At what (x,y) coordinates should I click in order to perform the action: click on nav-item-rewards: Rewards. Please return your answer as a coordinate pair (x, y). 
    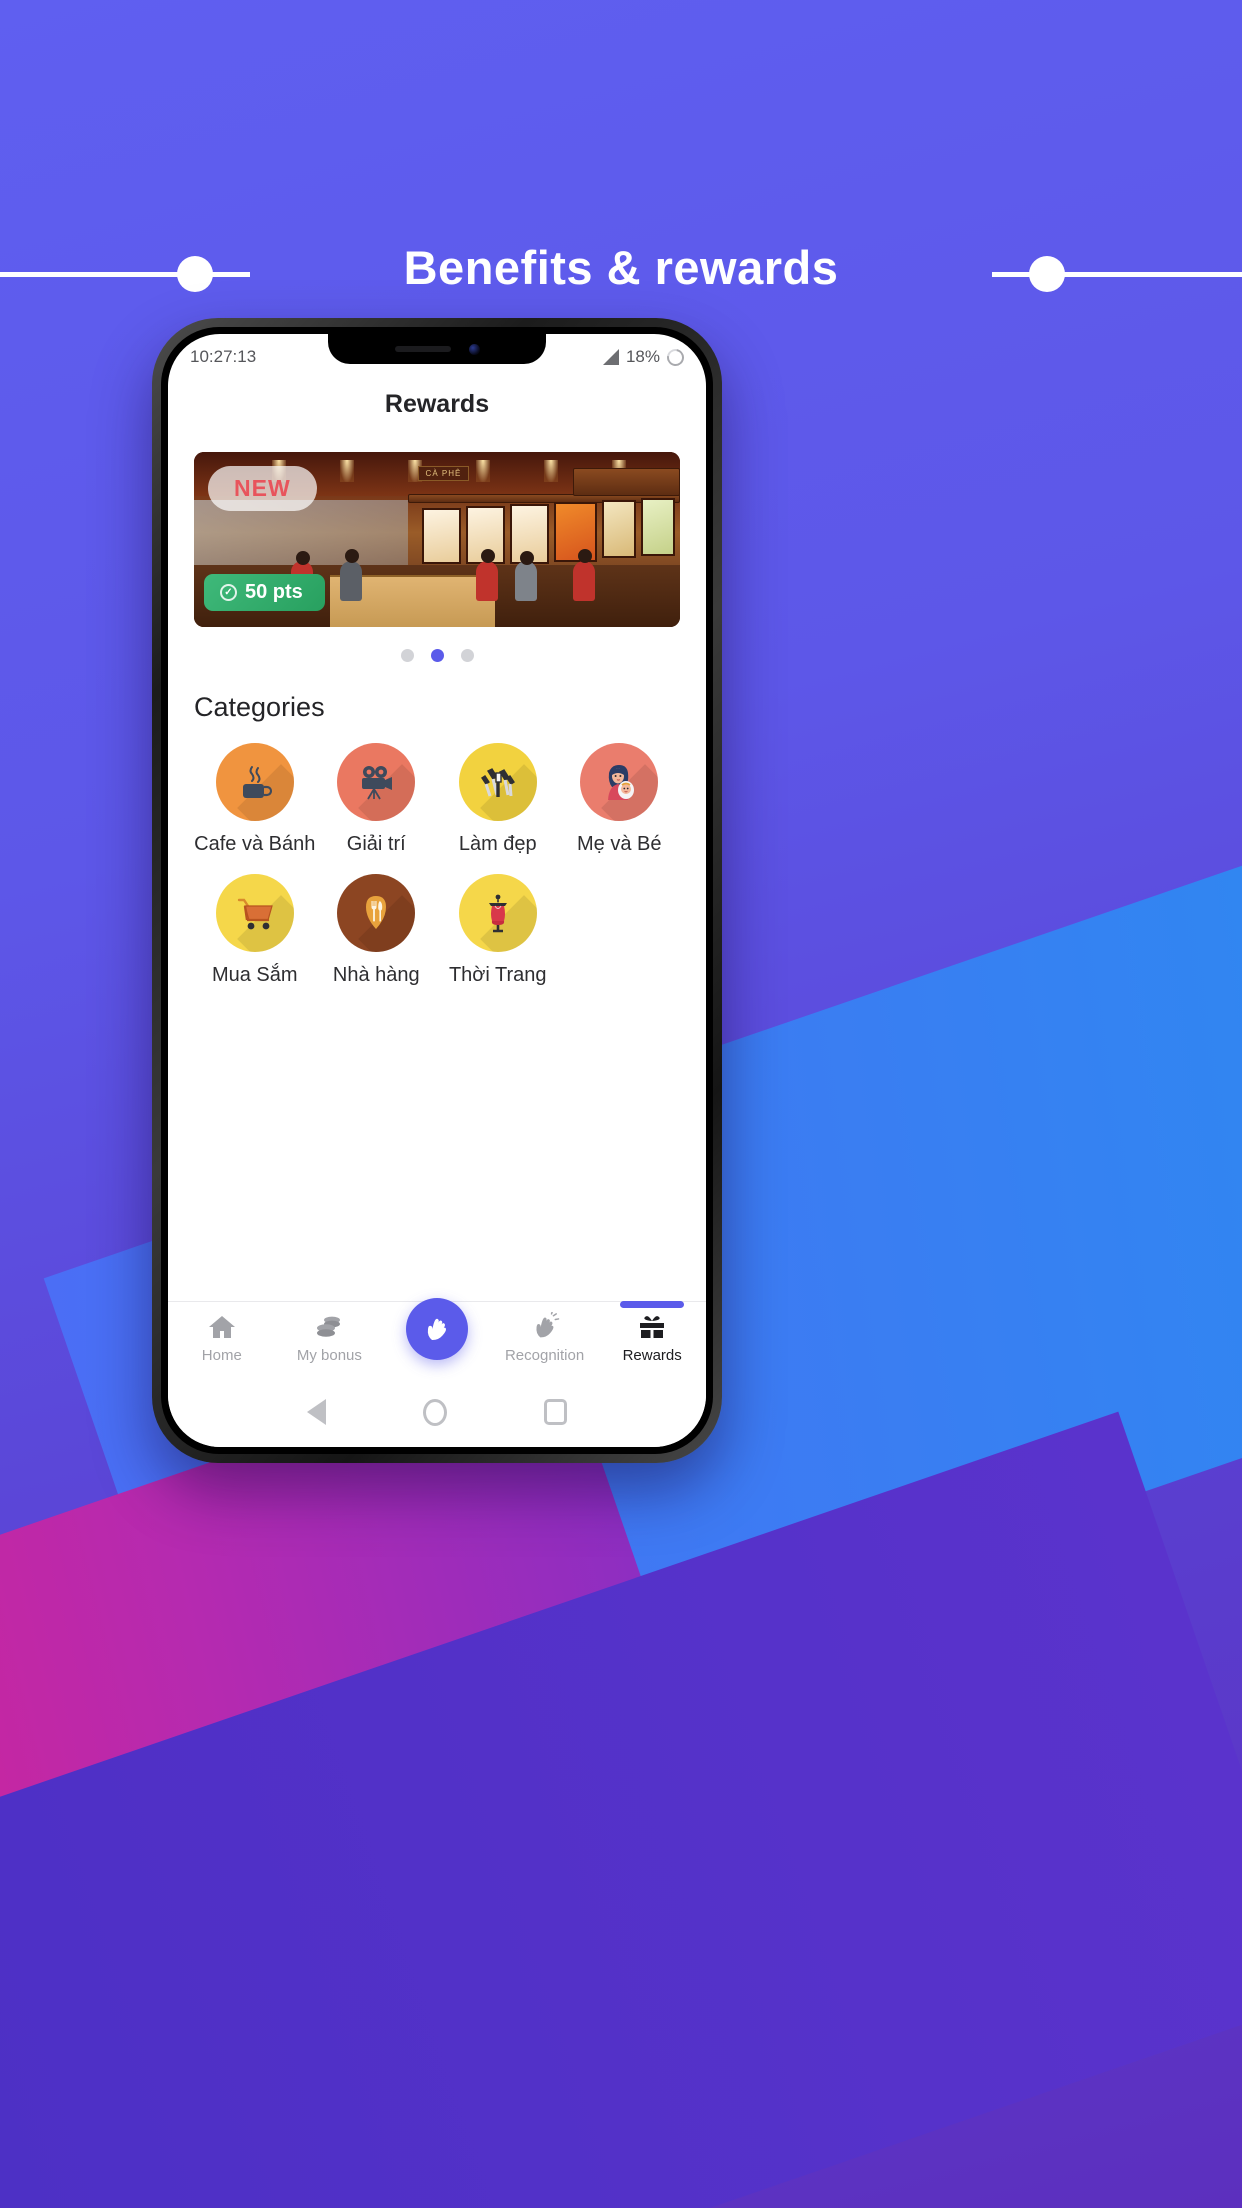
    Looking at the image, I should click on (652, 1332).